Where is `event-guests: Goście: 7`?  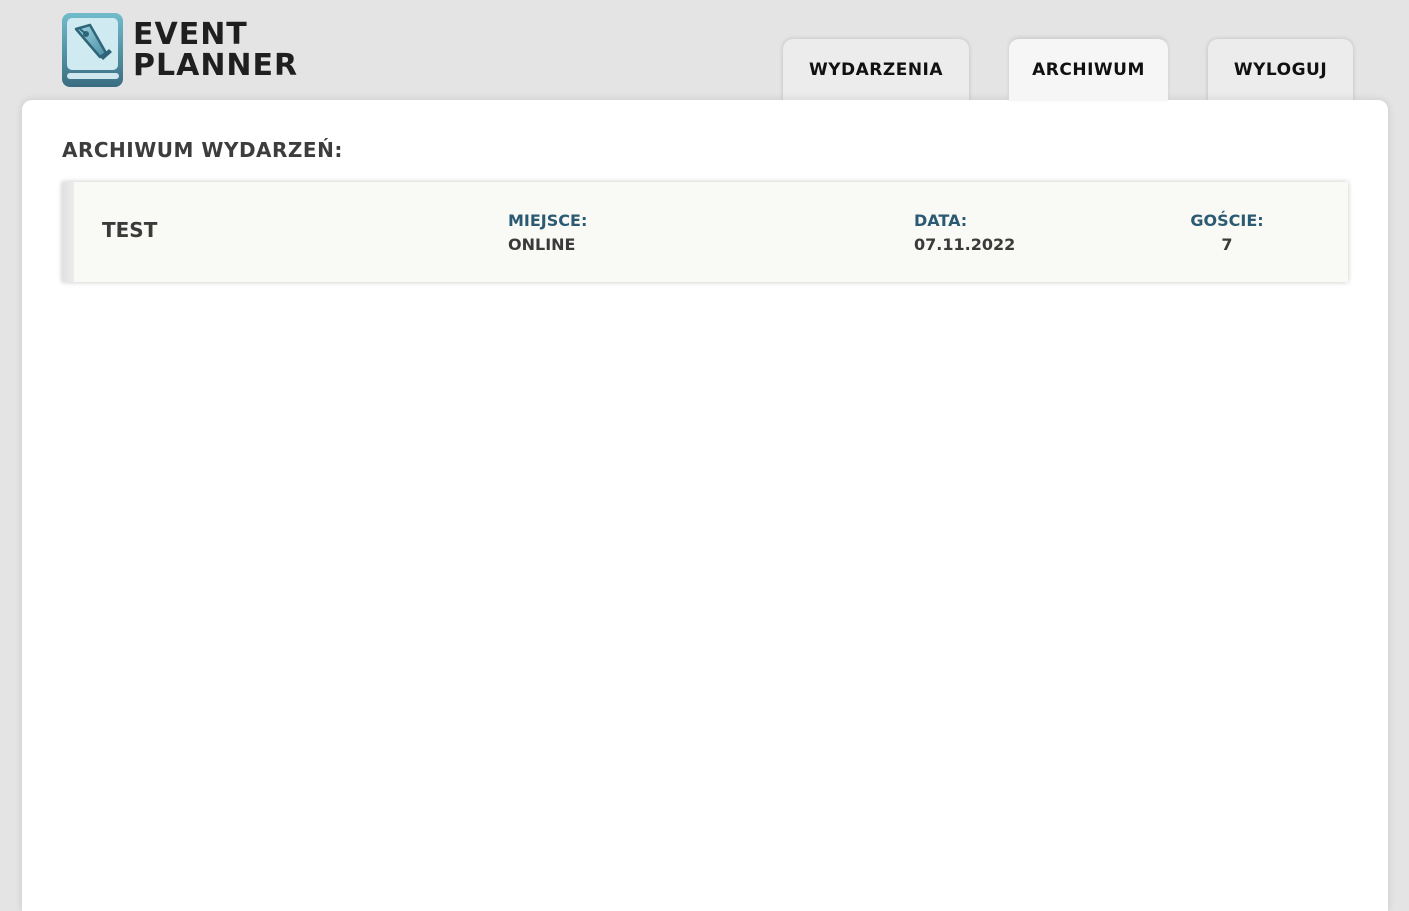
event-guests: Goście: 7 is located at coordinates (1227, 233).